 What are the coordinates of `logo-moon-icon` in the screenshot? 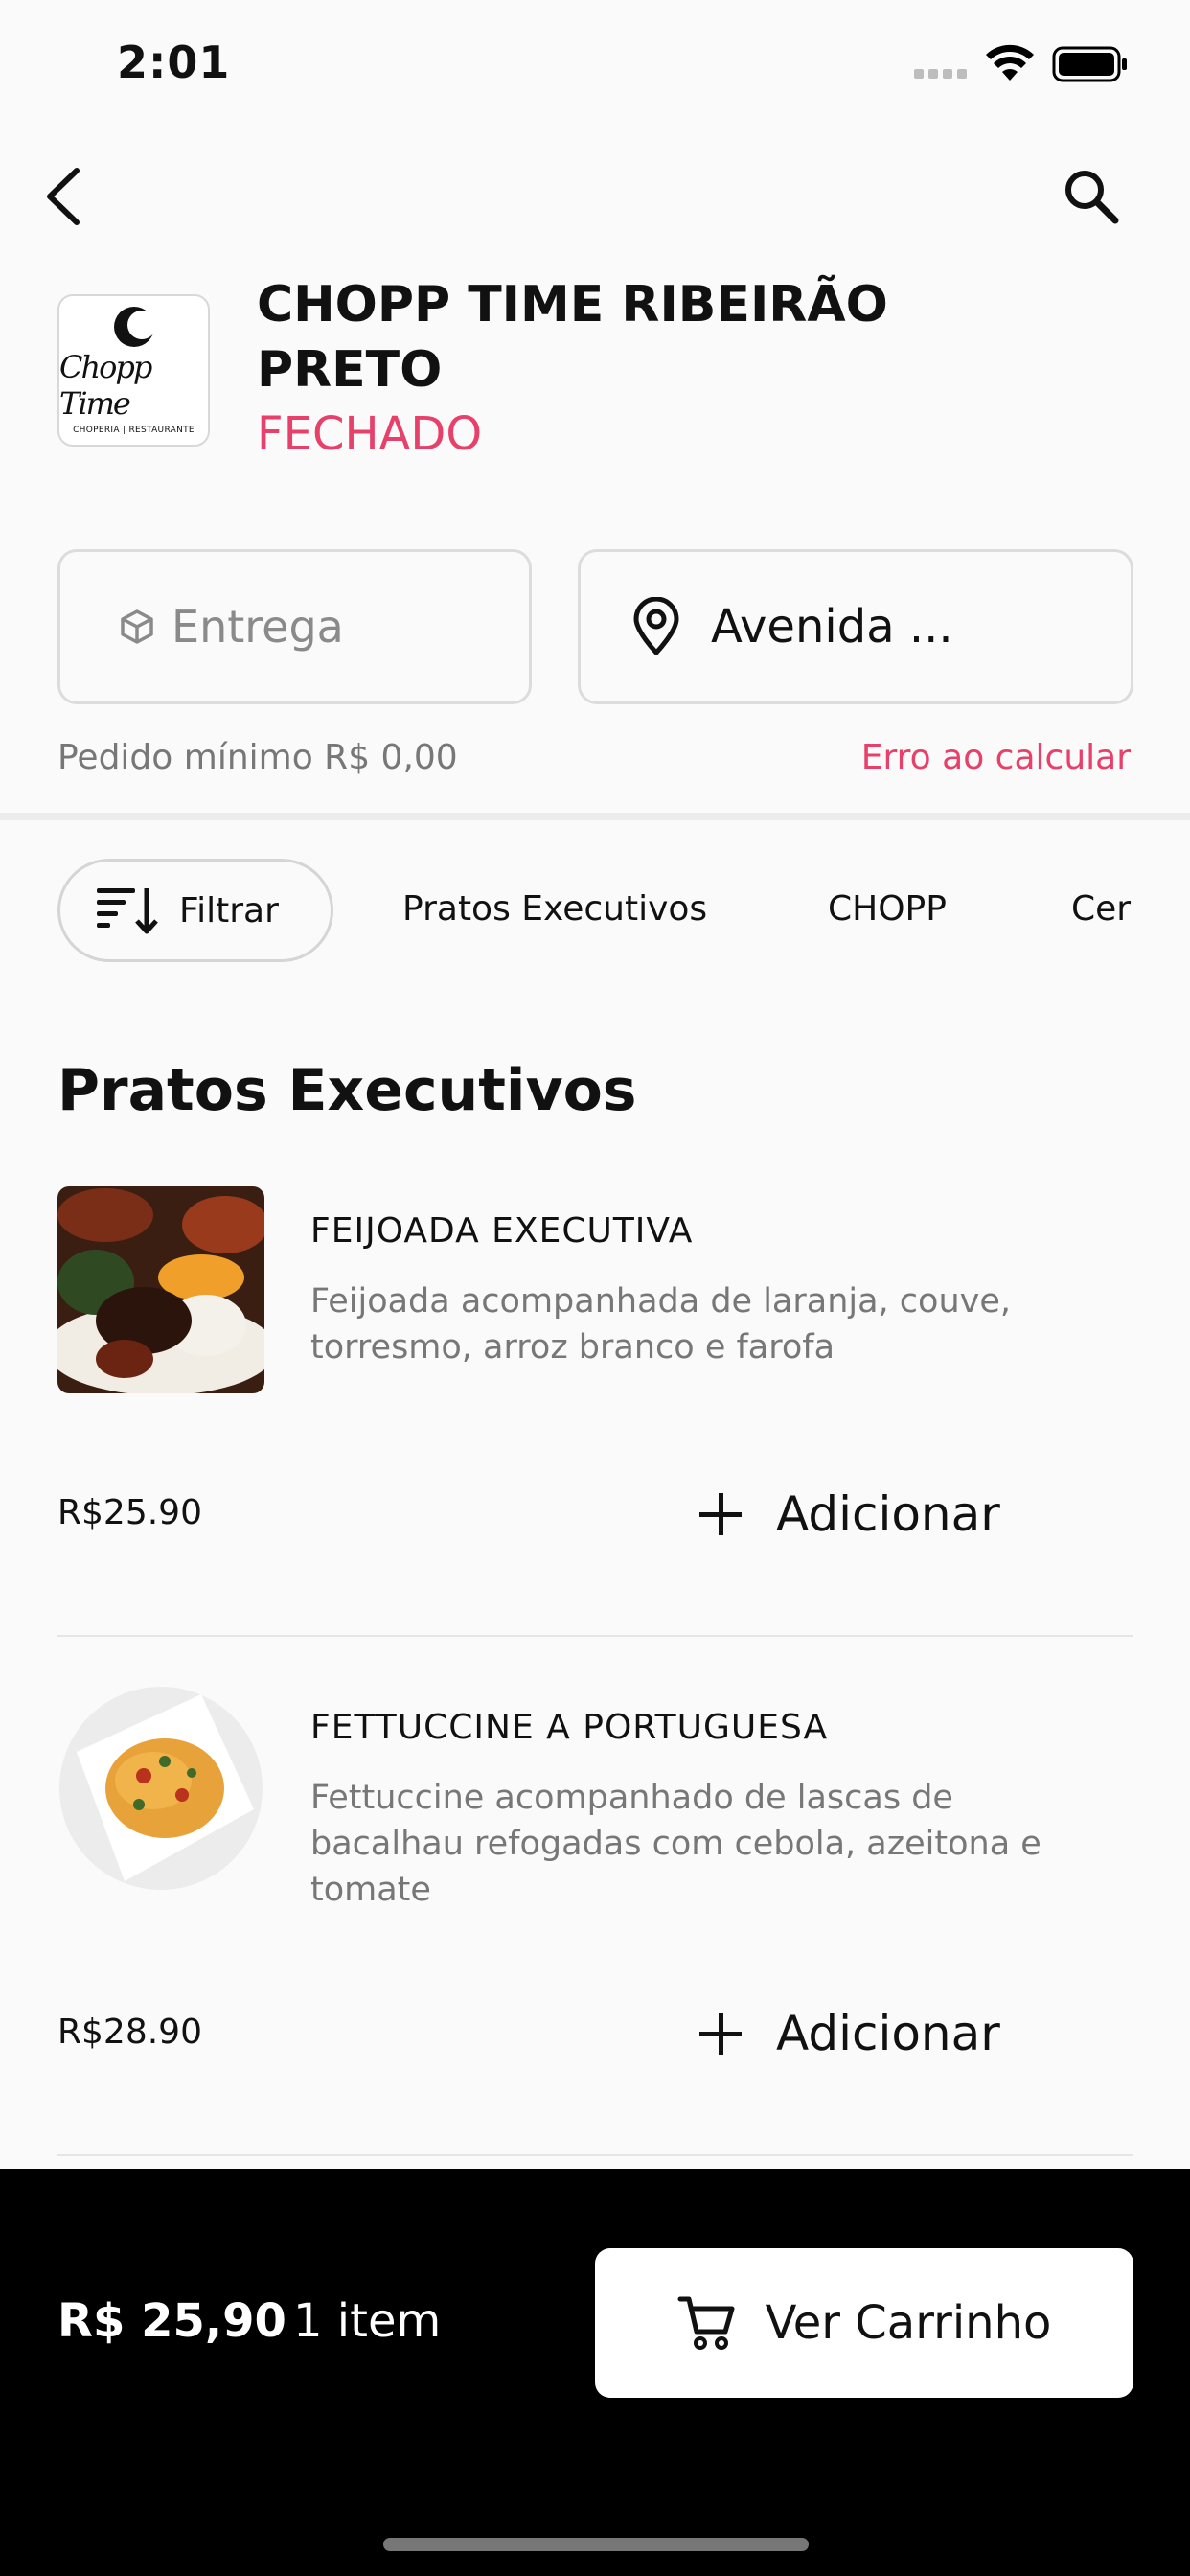 It's located at (135, 327).